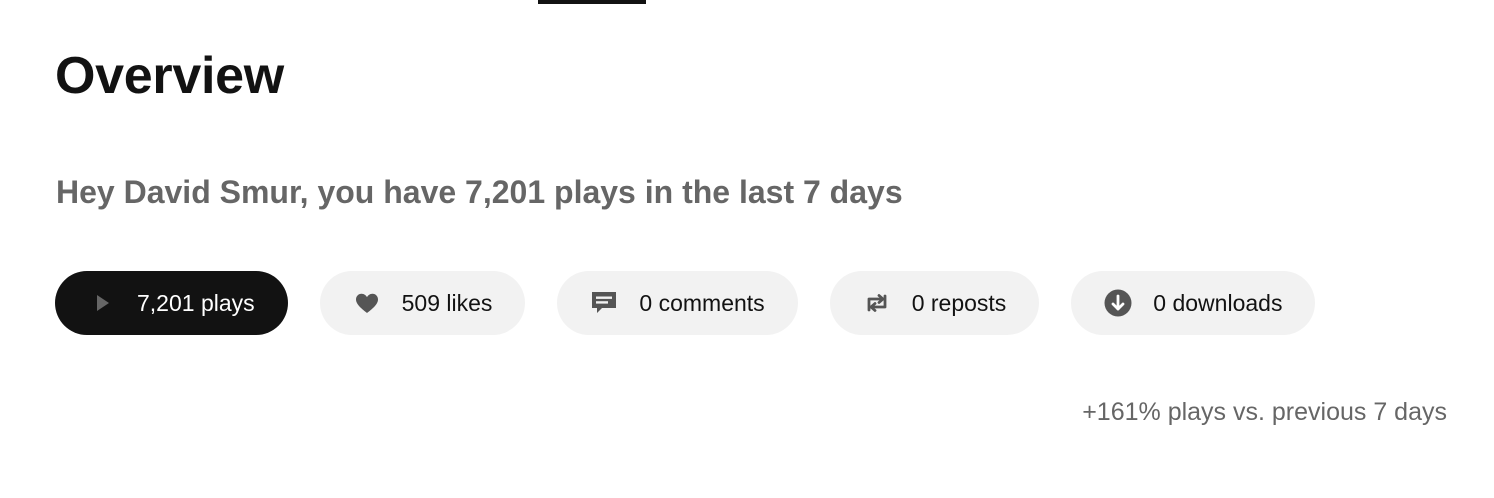 The width and height of the screenshot is (1494, 498). I want to click on plays-stat-button: 7,201 plays, so click(171, 303).